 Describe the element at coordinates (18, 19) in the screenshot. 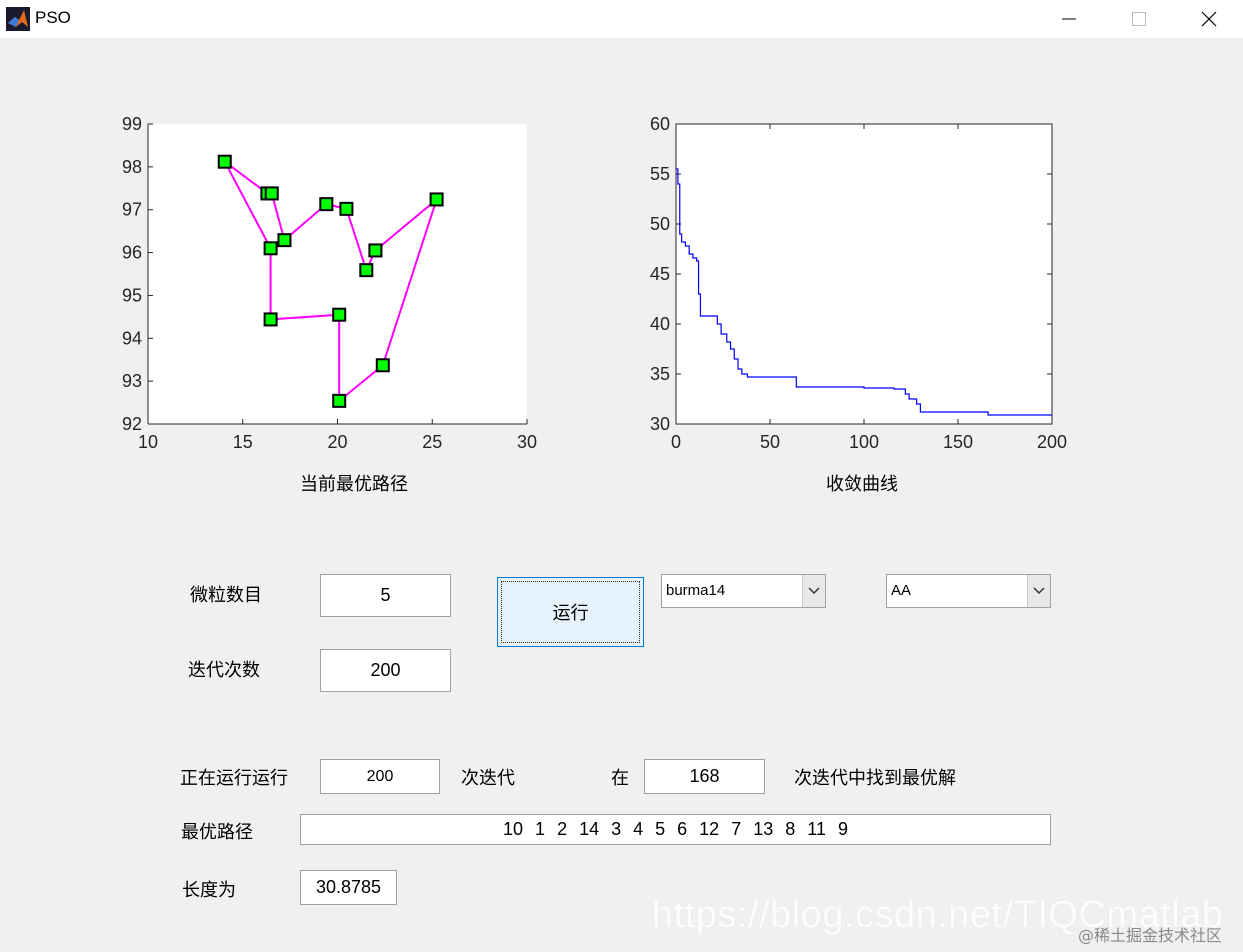

I see `matlab-logo-icon` at that location.